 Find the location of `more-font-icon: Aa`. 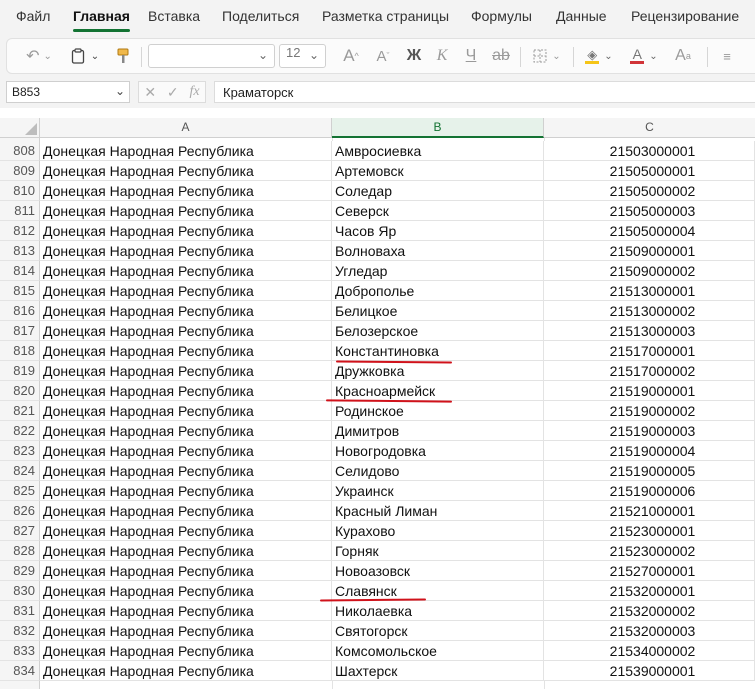

more-font-icon: Aa is located at coordinates (683, 56).